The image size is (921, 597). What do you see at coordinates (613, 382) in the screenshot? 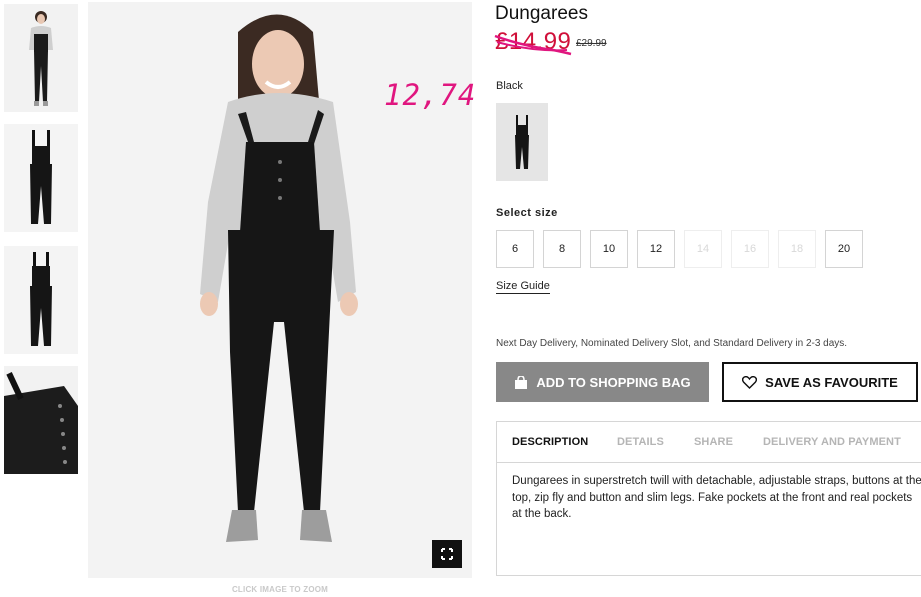
I see `add-to-bag-label: ADD TO SHOPPING BAG` at bounding box center [613, 382].